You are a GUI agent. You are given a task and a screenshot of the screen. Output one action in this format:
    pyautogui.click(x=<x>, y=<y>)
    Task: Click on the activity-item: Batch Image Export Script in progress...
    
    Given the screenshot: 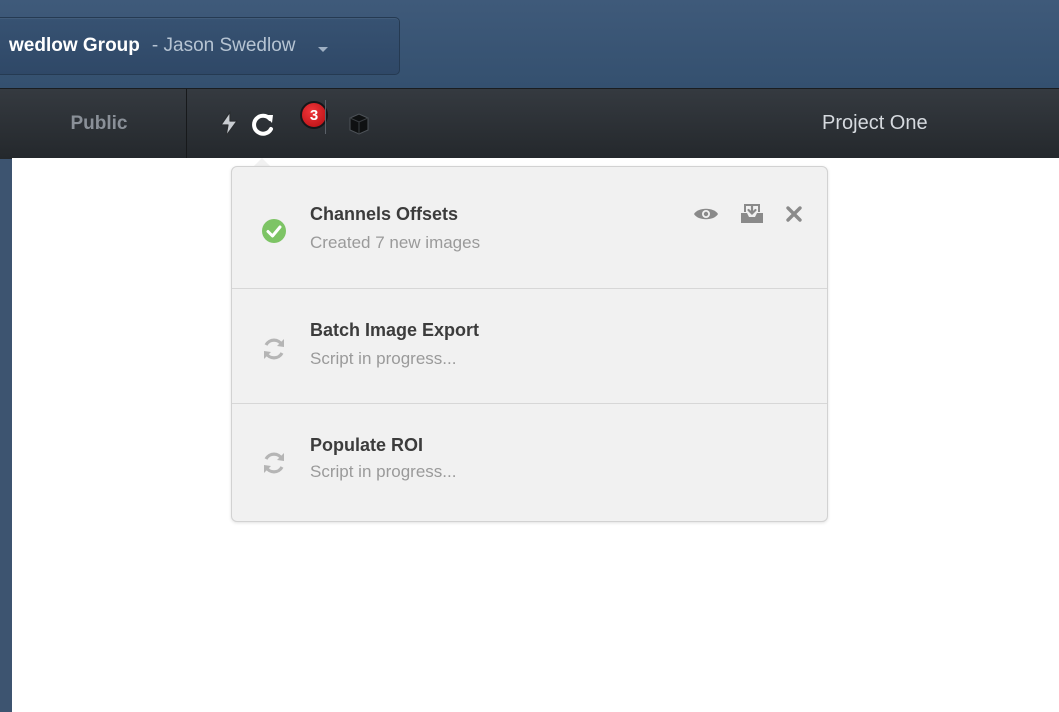 What is the action you would take?
    pyautogui.click(x=529, y=346)
    